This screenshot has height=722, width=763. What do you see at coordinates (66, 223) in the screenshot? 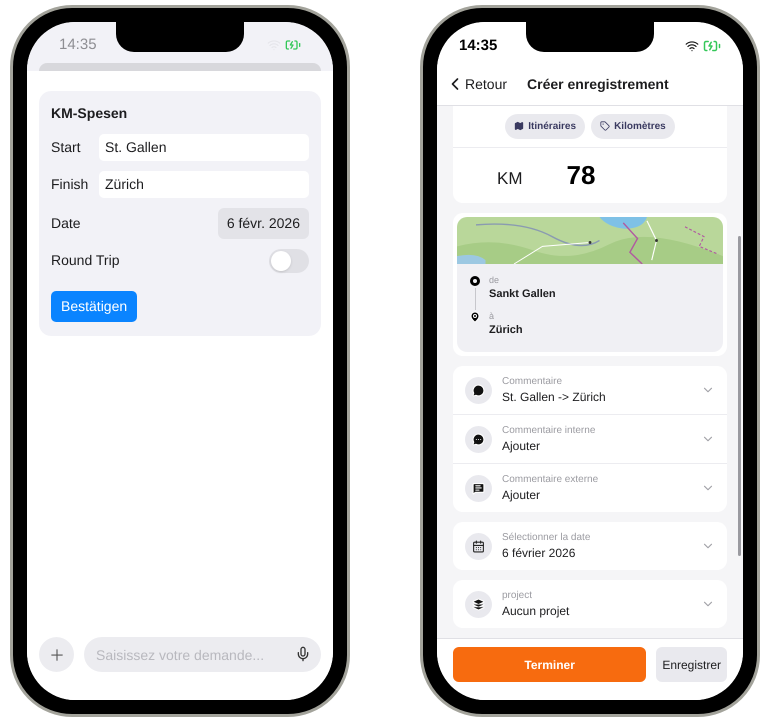
I see `field-label: Date` at bounding box center [66, 223].